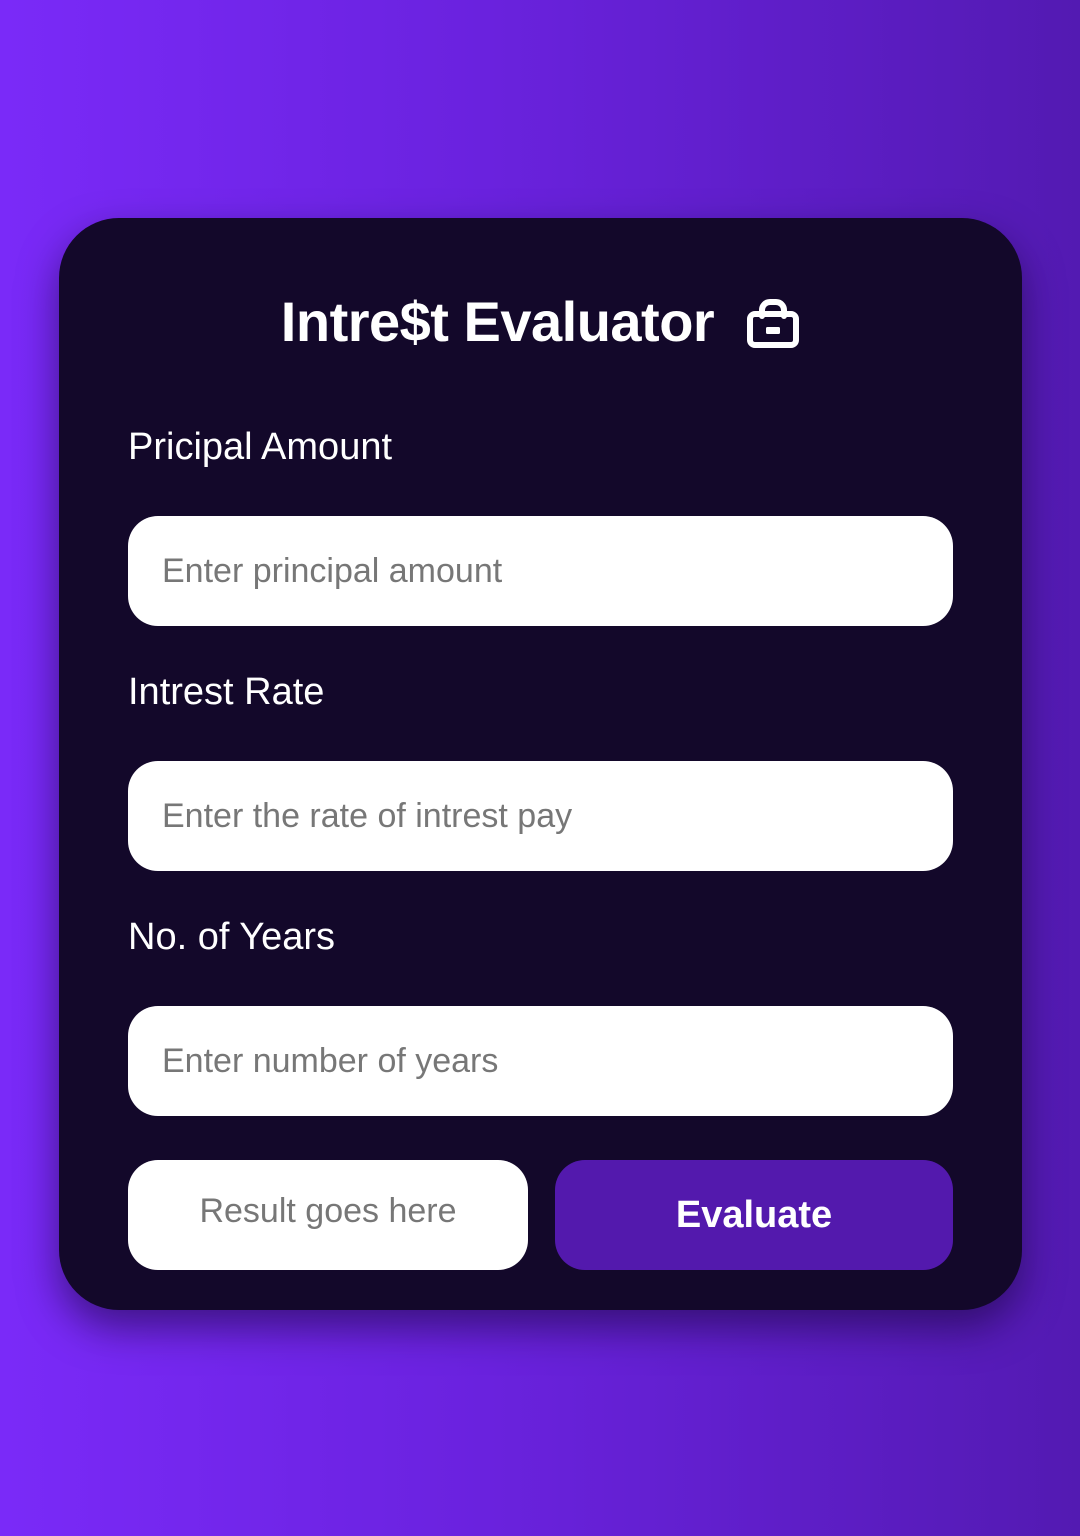 The width and height of the screenshot is (1080, 1536). What do you see at coordinates (497, 321) in the screenshot?
I see `app-title: Intre$t Evaluator` at bounding box center [497, 321].